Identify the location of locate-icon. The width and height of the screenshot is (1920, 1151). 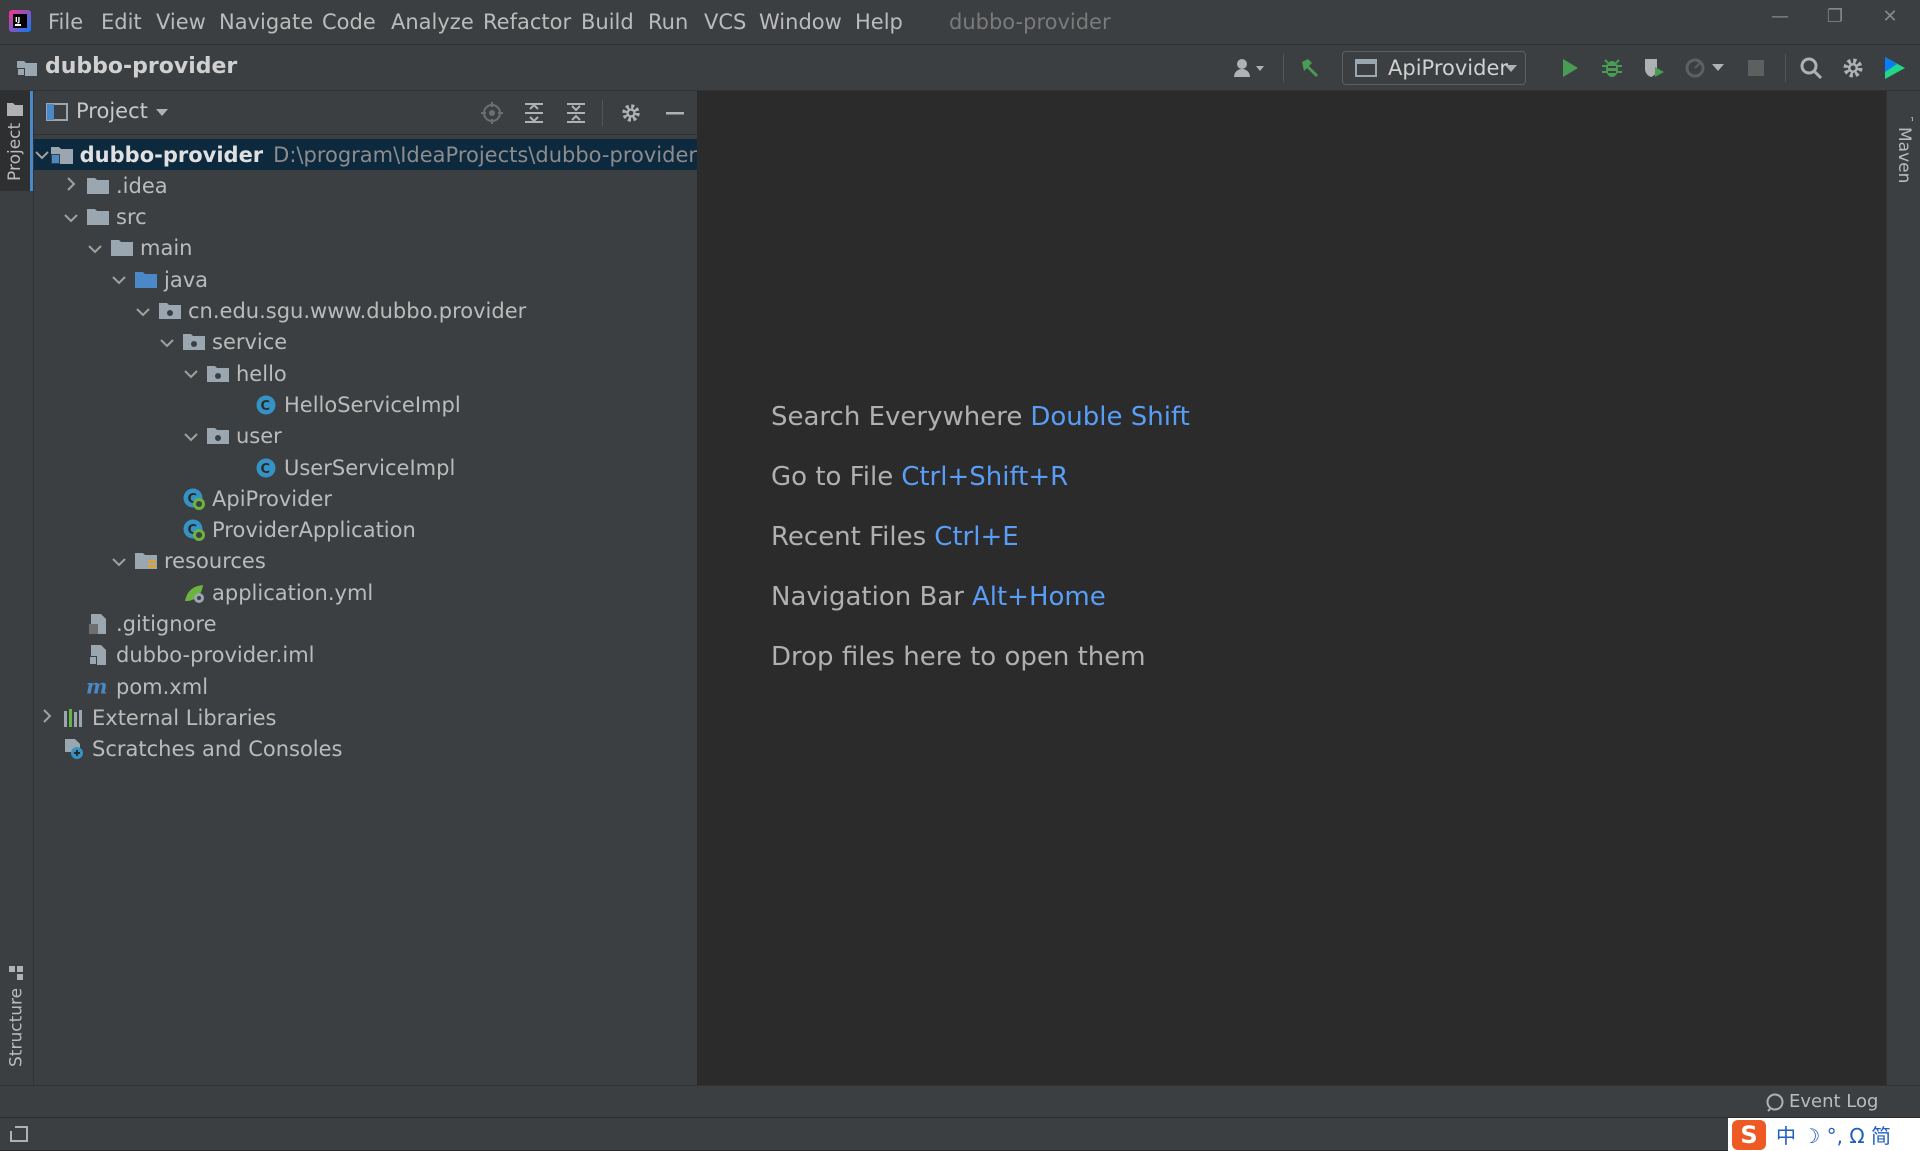
(492, 113).